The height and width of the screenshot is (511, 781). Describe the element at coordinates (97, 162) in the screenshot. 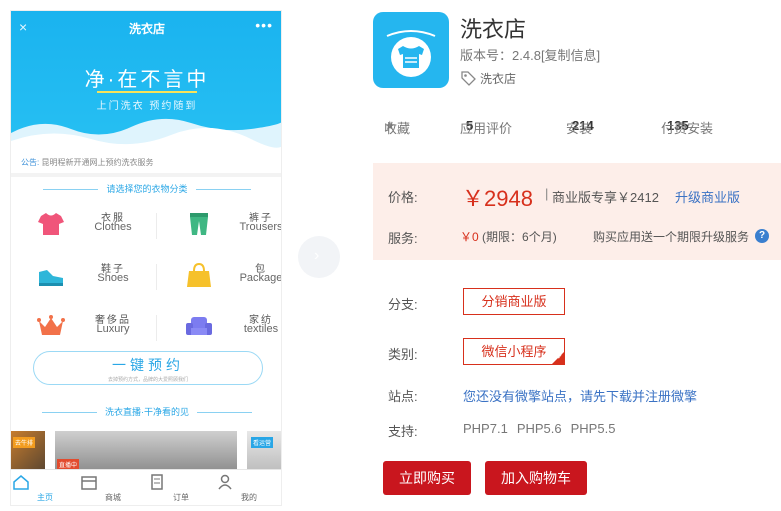

I see `notice-text: 昆明程新开通网上预约洗衣服务` at that location.